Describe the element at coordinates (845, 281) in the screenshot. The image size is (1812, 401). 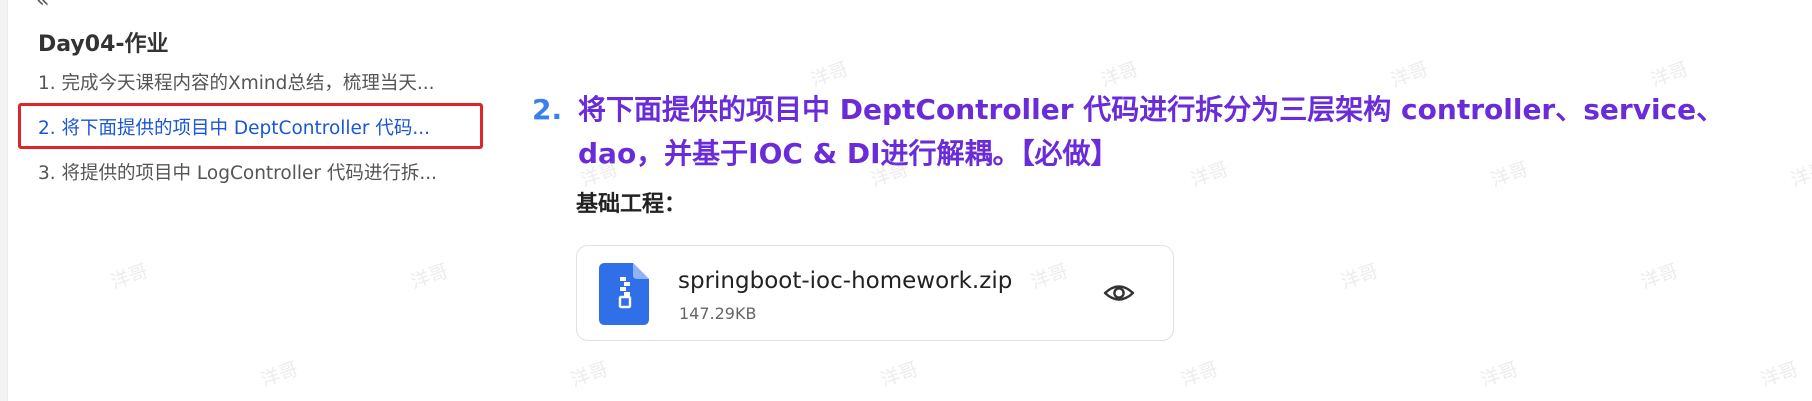
I see `attachment-file-name: springboot-ioc-homework.zip` at that location.